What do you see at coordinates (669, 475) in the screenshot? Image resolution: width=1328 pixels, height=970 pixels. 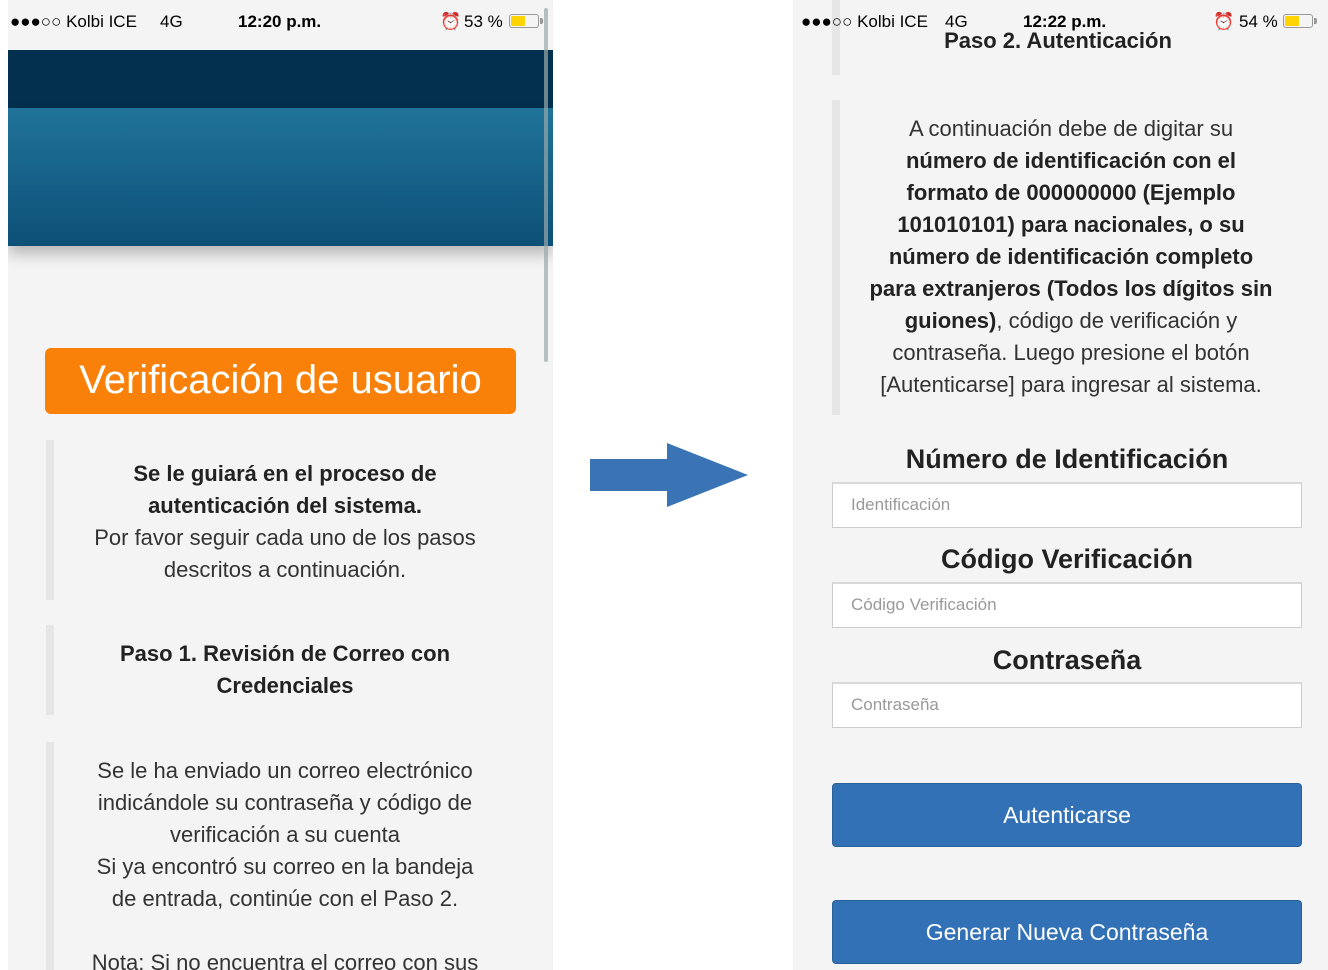 I see `arrow-right-icon` at bounding box center [669, 475].